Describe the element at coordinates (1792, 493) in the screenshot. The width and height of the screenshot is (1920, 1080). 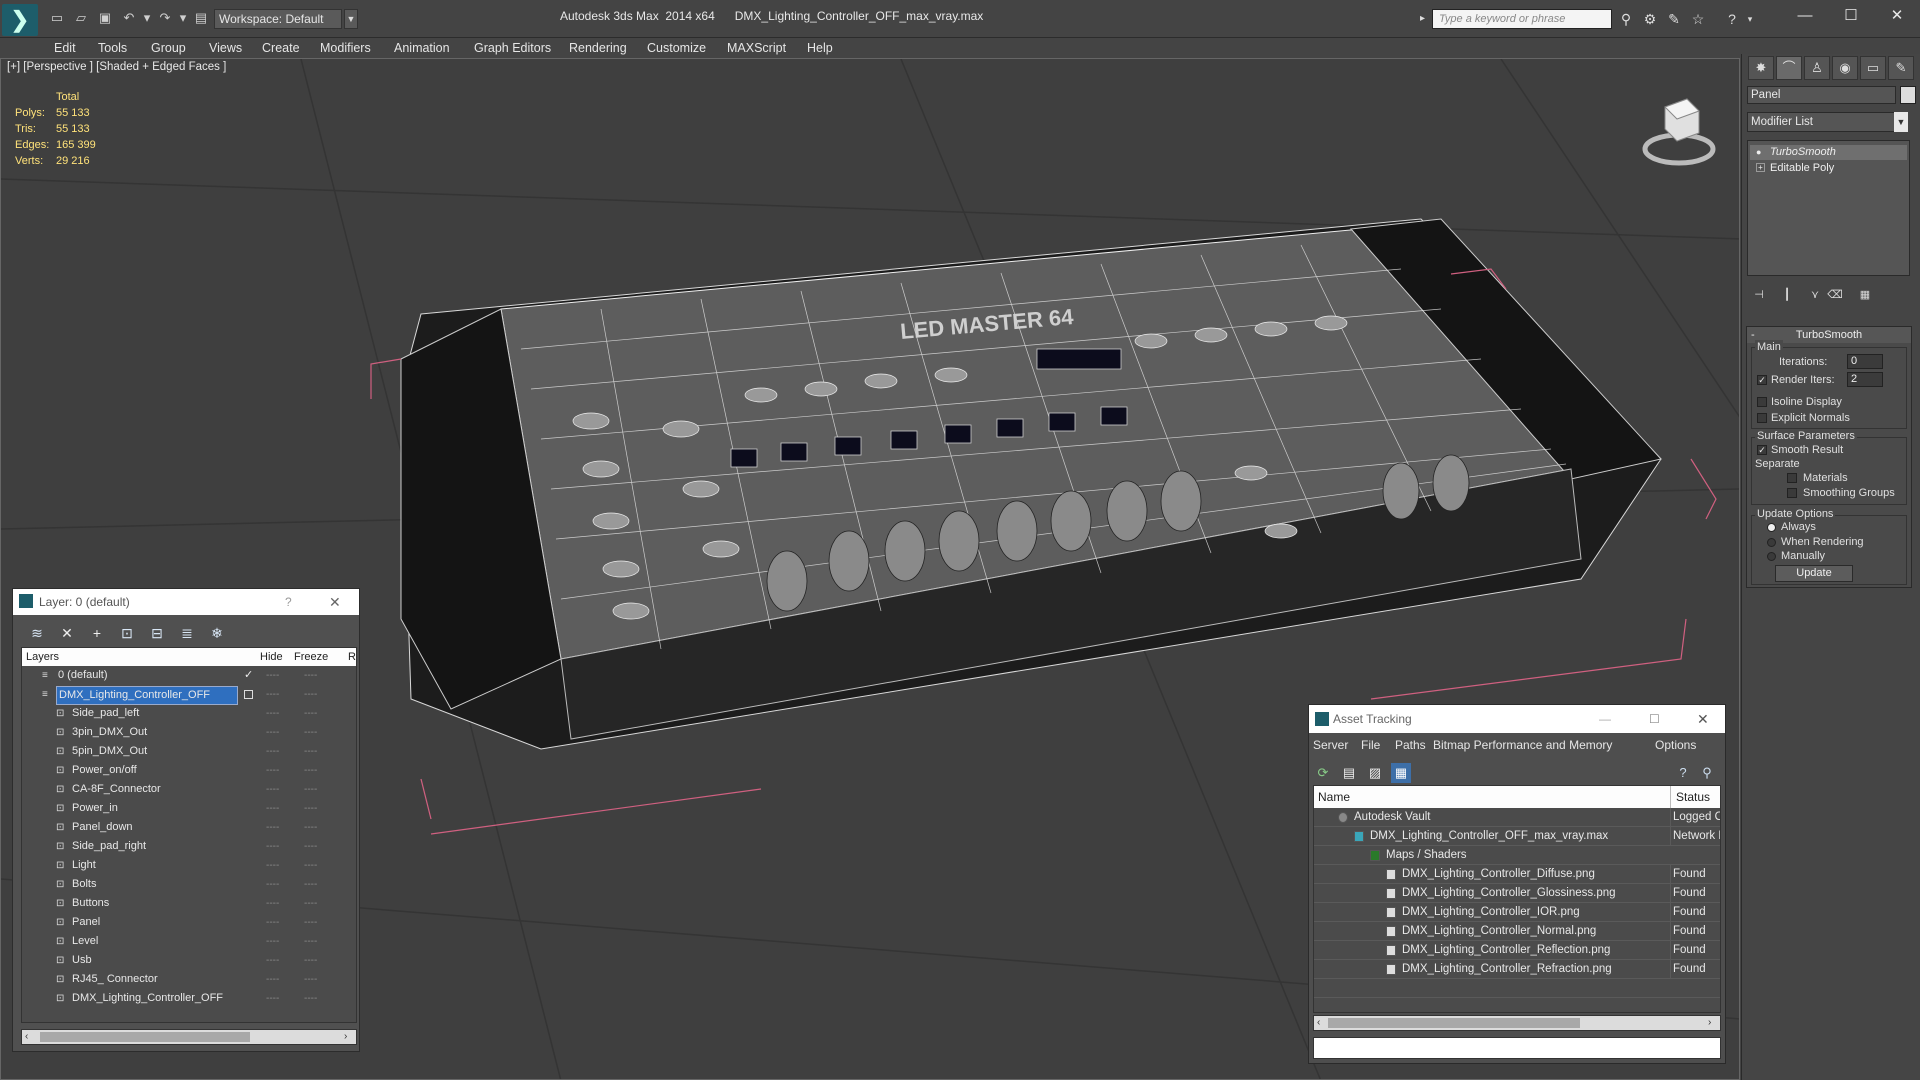
I see `smoothing-groups-checkbox` at that location.